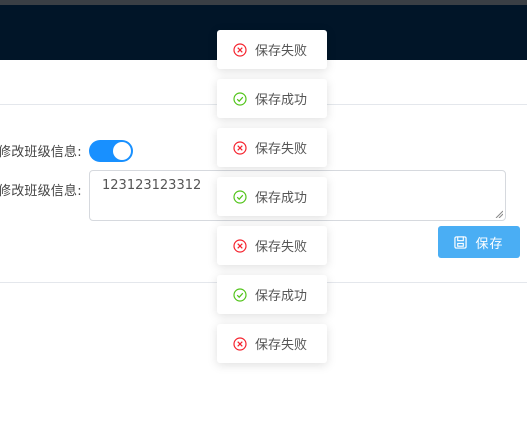 This screenshot has height=424, width=527. What do you see at coordinates (122, 151) in the screenshot?
I see `switch-knob` at bounding box center [122, 151].